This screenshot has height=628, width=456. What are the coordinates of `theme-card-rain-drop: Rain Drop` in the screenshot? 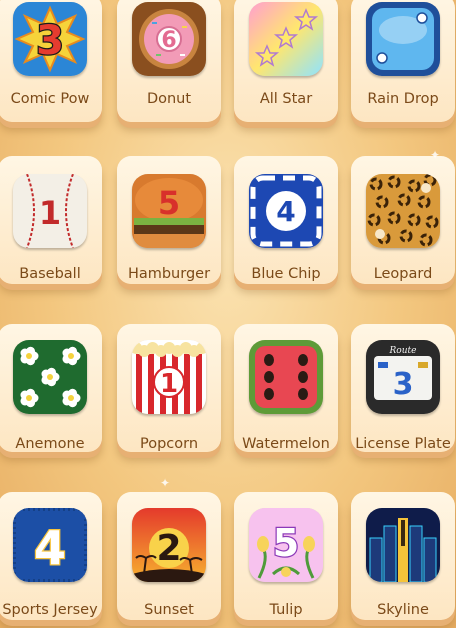 It's located at (403, 61).